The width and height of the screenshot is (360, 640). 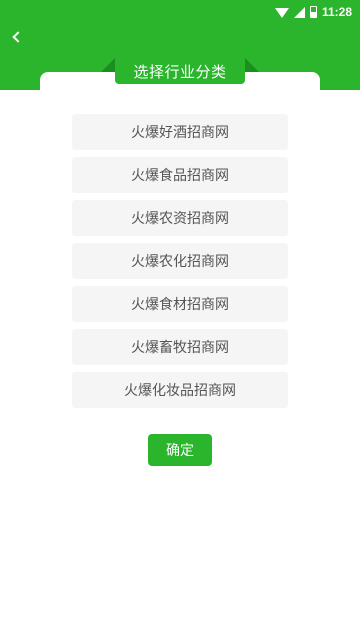 I want to click on battery-icon, so click(x=313, y=12).